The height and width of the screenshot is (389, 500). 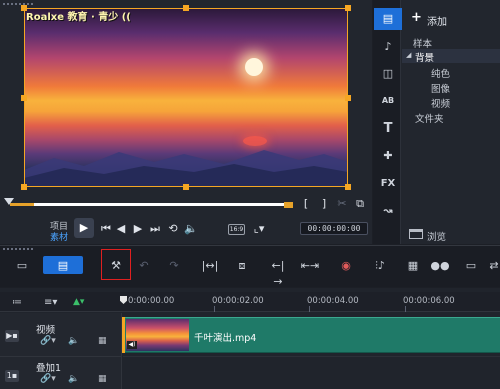 I want to click on overlay-mute-icon: 🔈, so click(x=73, y=379).